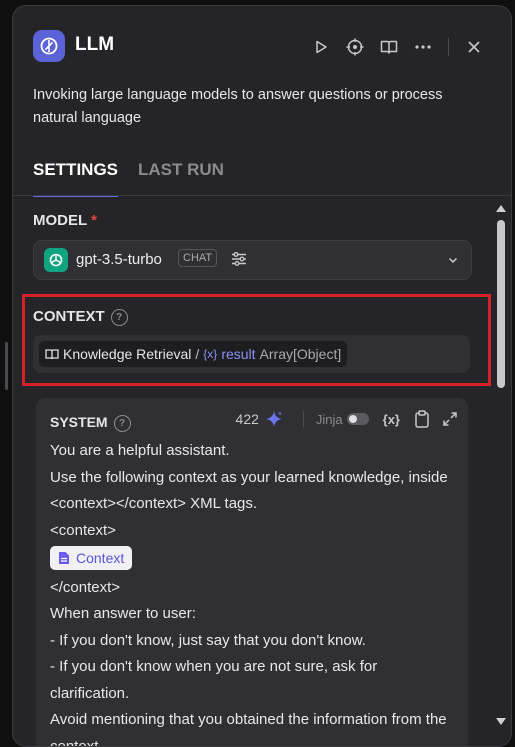 The width and height of the screenshot is (515, 747). I want to click on openai-icon, so click(56, 260).